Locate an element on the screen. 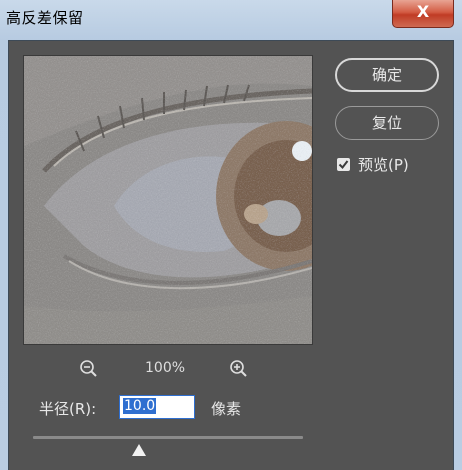 The height and width of the screenshot is (470, 462). dialog-title: 高反差保留 is located at coordinates (45, 18).